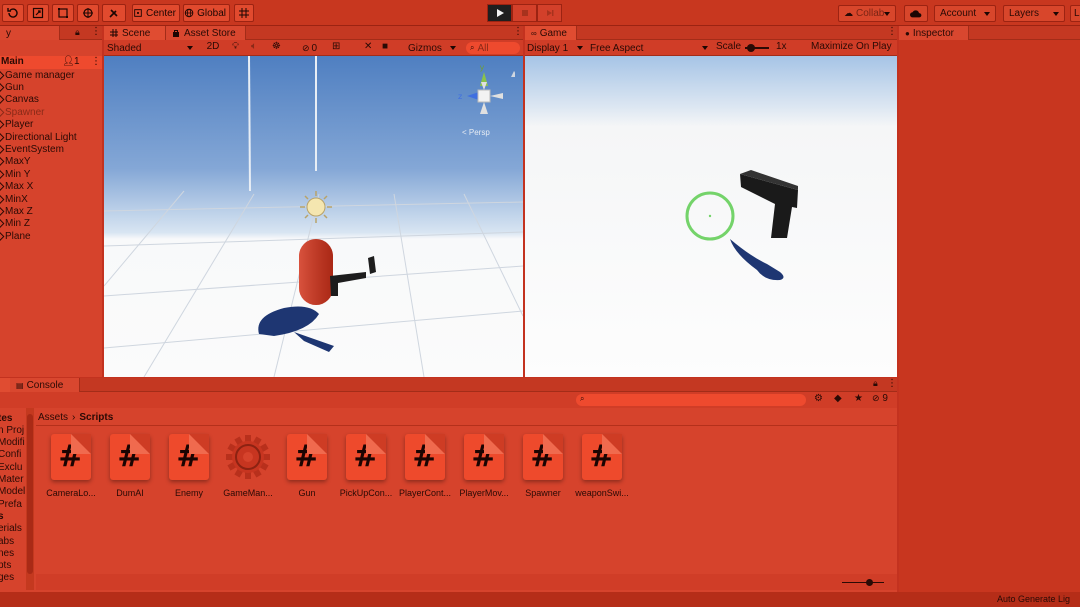 The height and width of the screenshot is (607, 1080). Describe the element at coordinates (863, 582) in the screenshot. I see `icon-size-slider` at that location.